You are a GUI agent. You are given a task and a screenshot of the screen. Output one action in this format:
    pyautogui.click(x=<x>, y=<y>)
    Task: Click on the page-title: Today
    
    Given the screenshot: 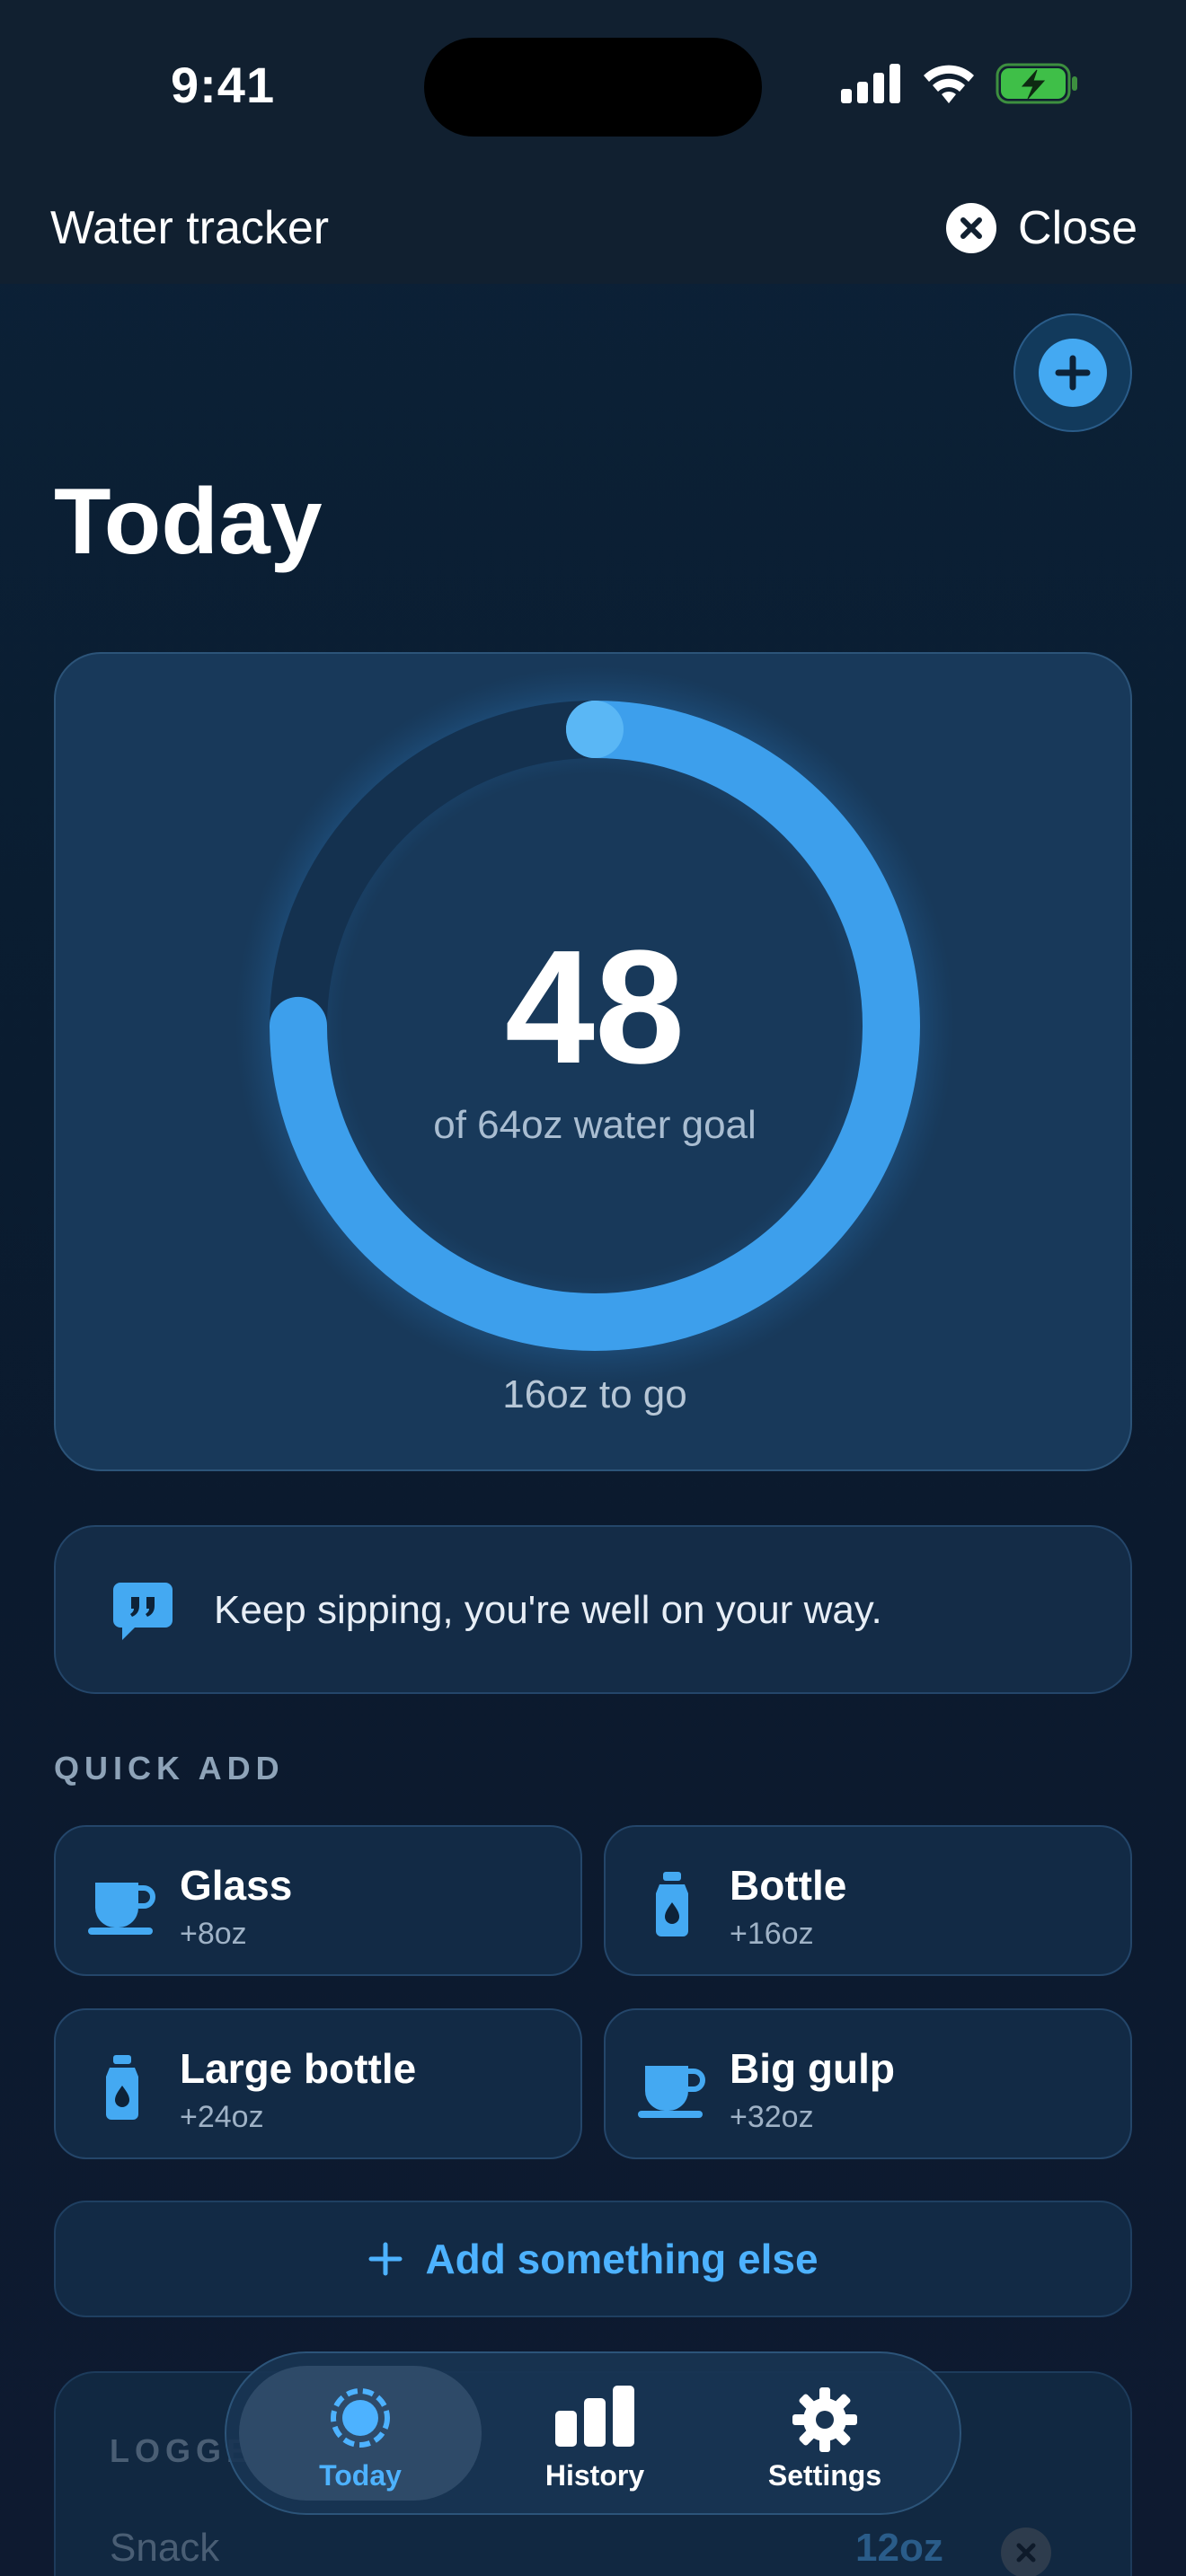 What is the action you would take?
    pyautogui.click(x=188, y=522)
    